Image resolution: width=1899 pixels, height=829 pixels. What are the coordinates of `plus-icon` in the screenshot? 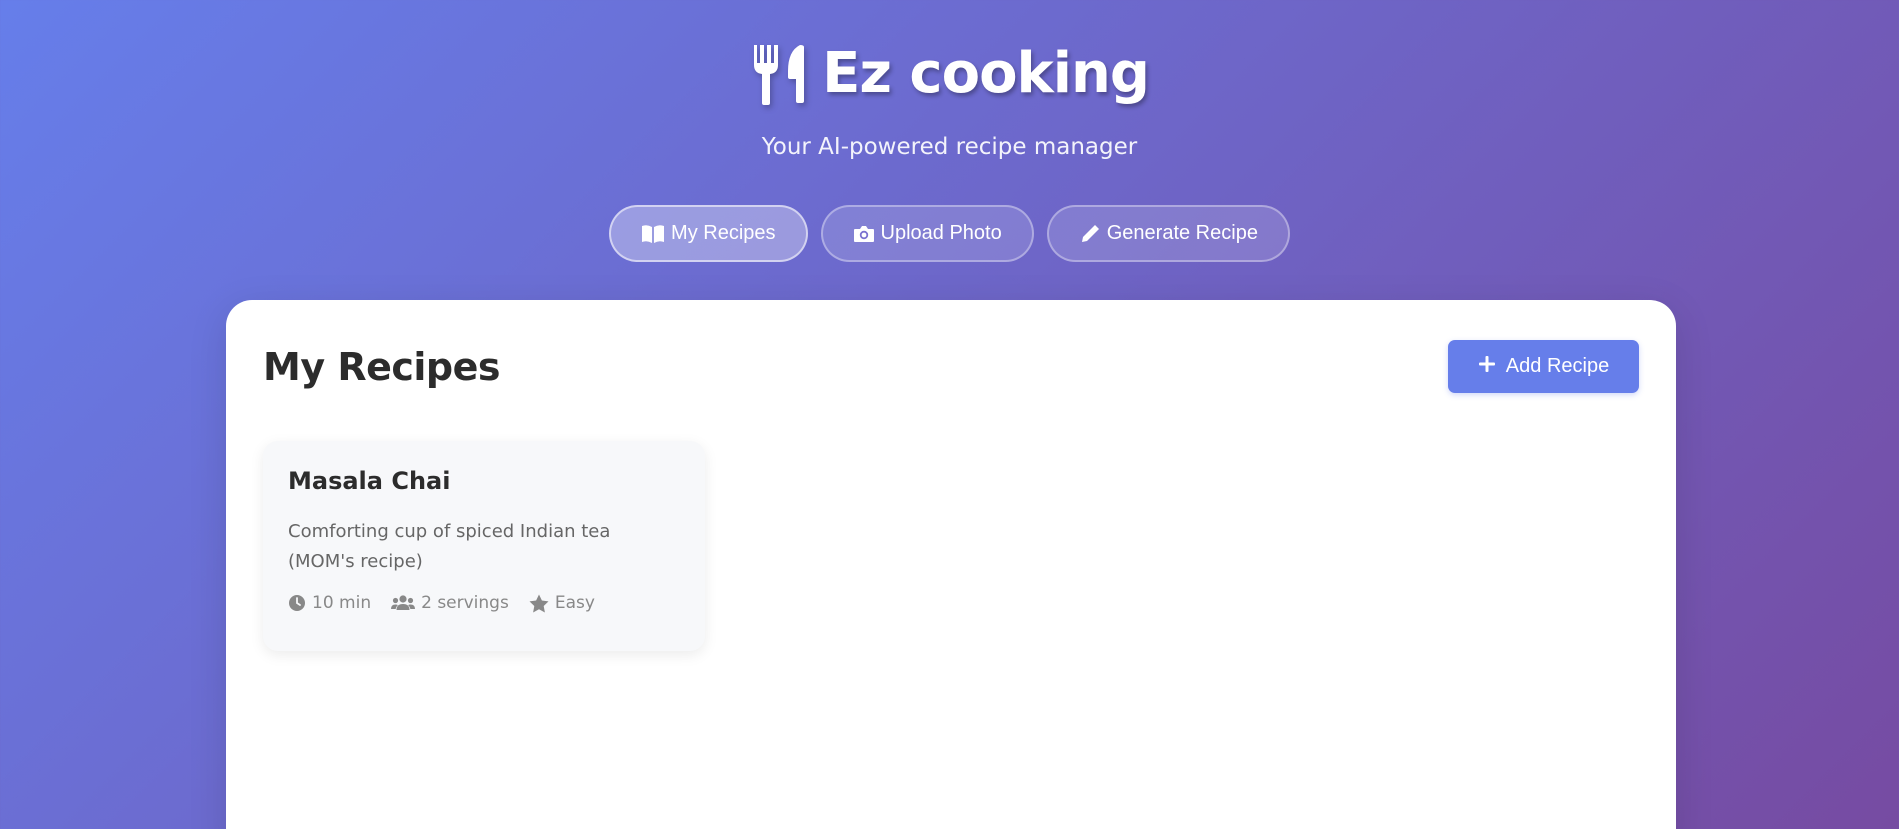 It's located at (1487, 367).